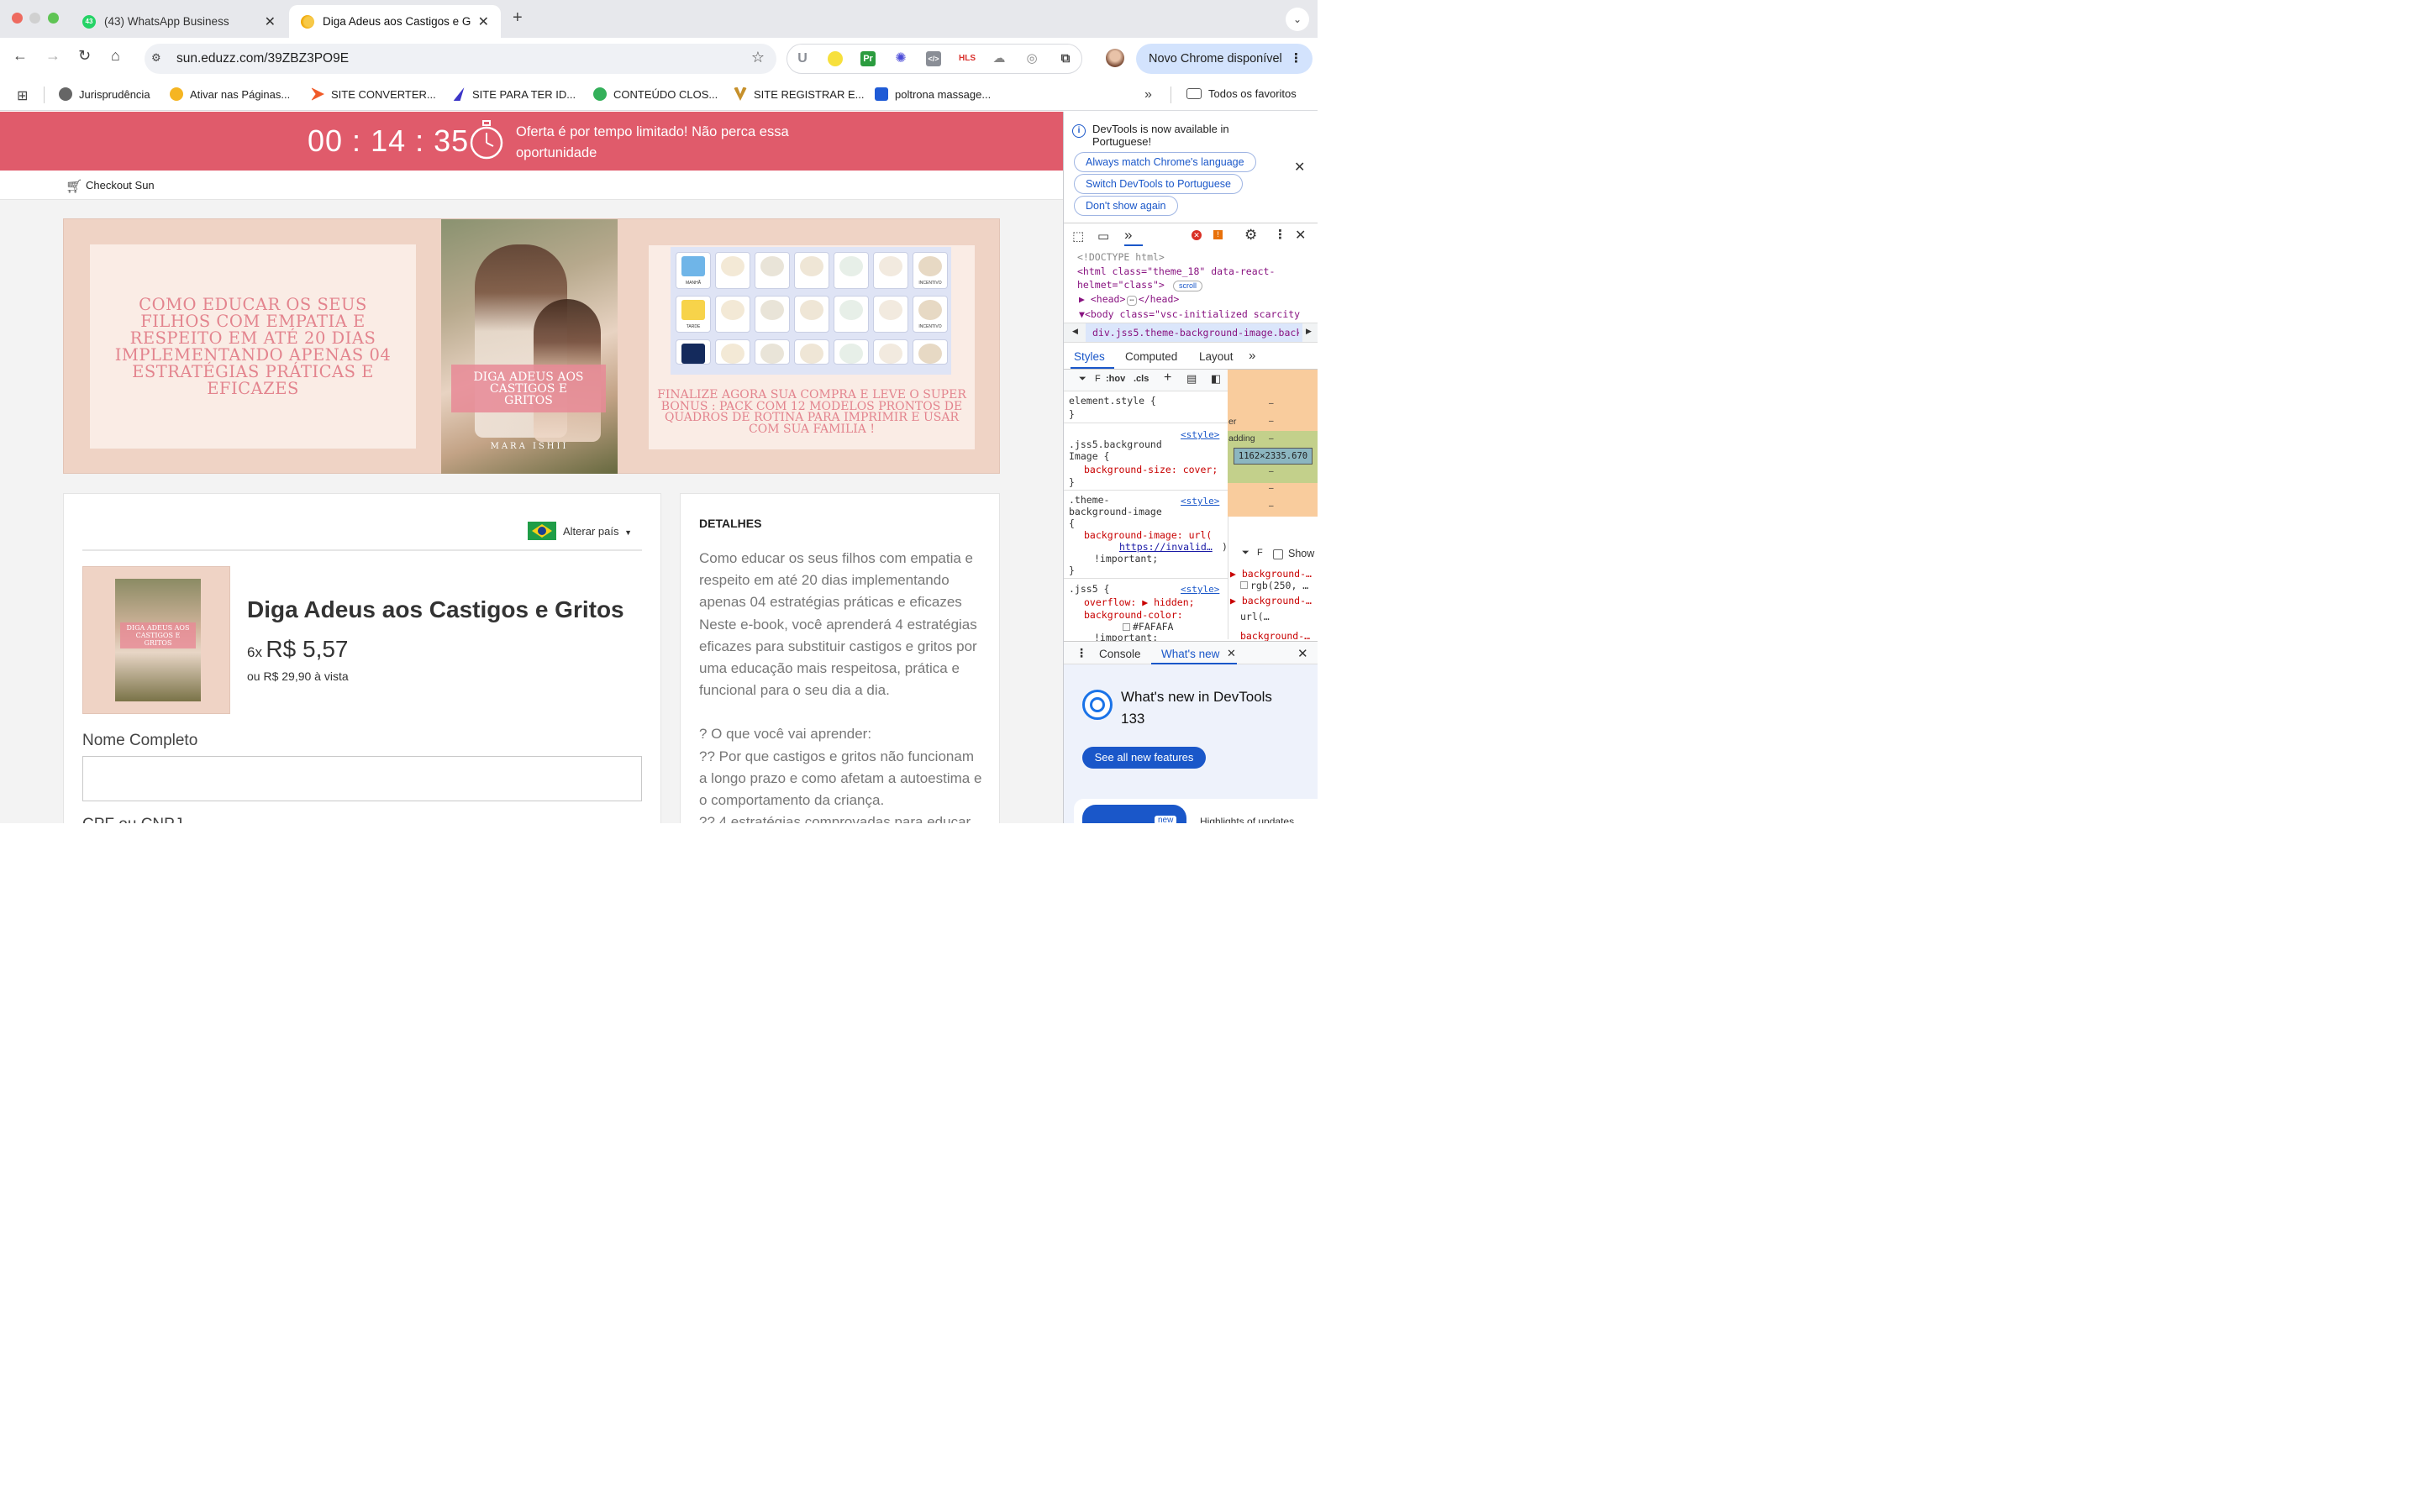 Image resolution: width=2420 pixels, height=1512 pixels. I want to click on minimize-window-button, so click(34, 18).